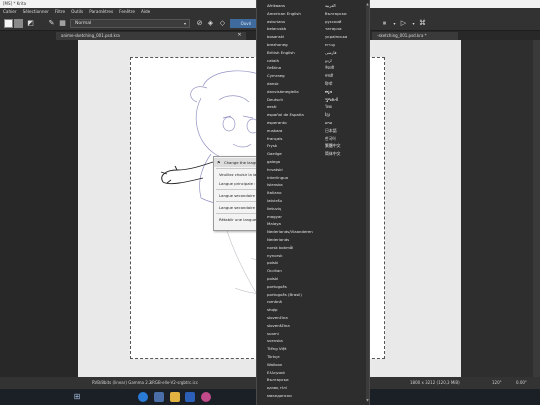 This screenshot has height=405, width=540. Describe the element at coordinates (347, 106) in the screenshot. I see `language-option: ไทย` at that location.